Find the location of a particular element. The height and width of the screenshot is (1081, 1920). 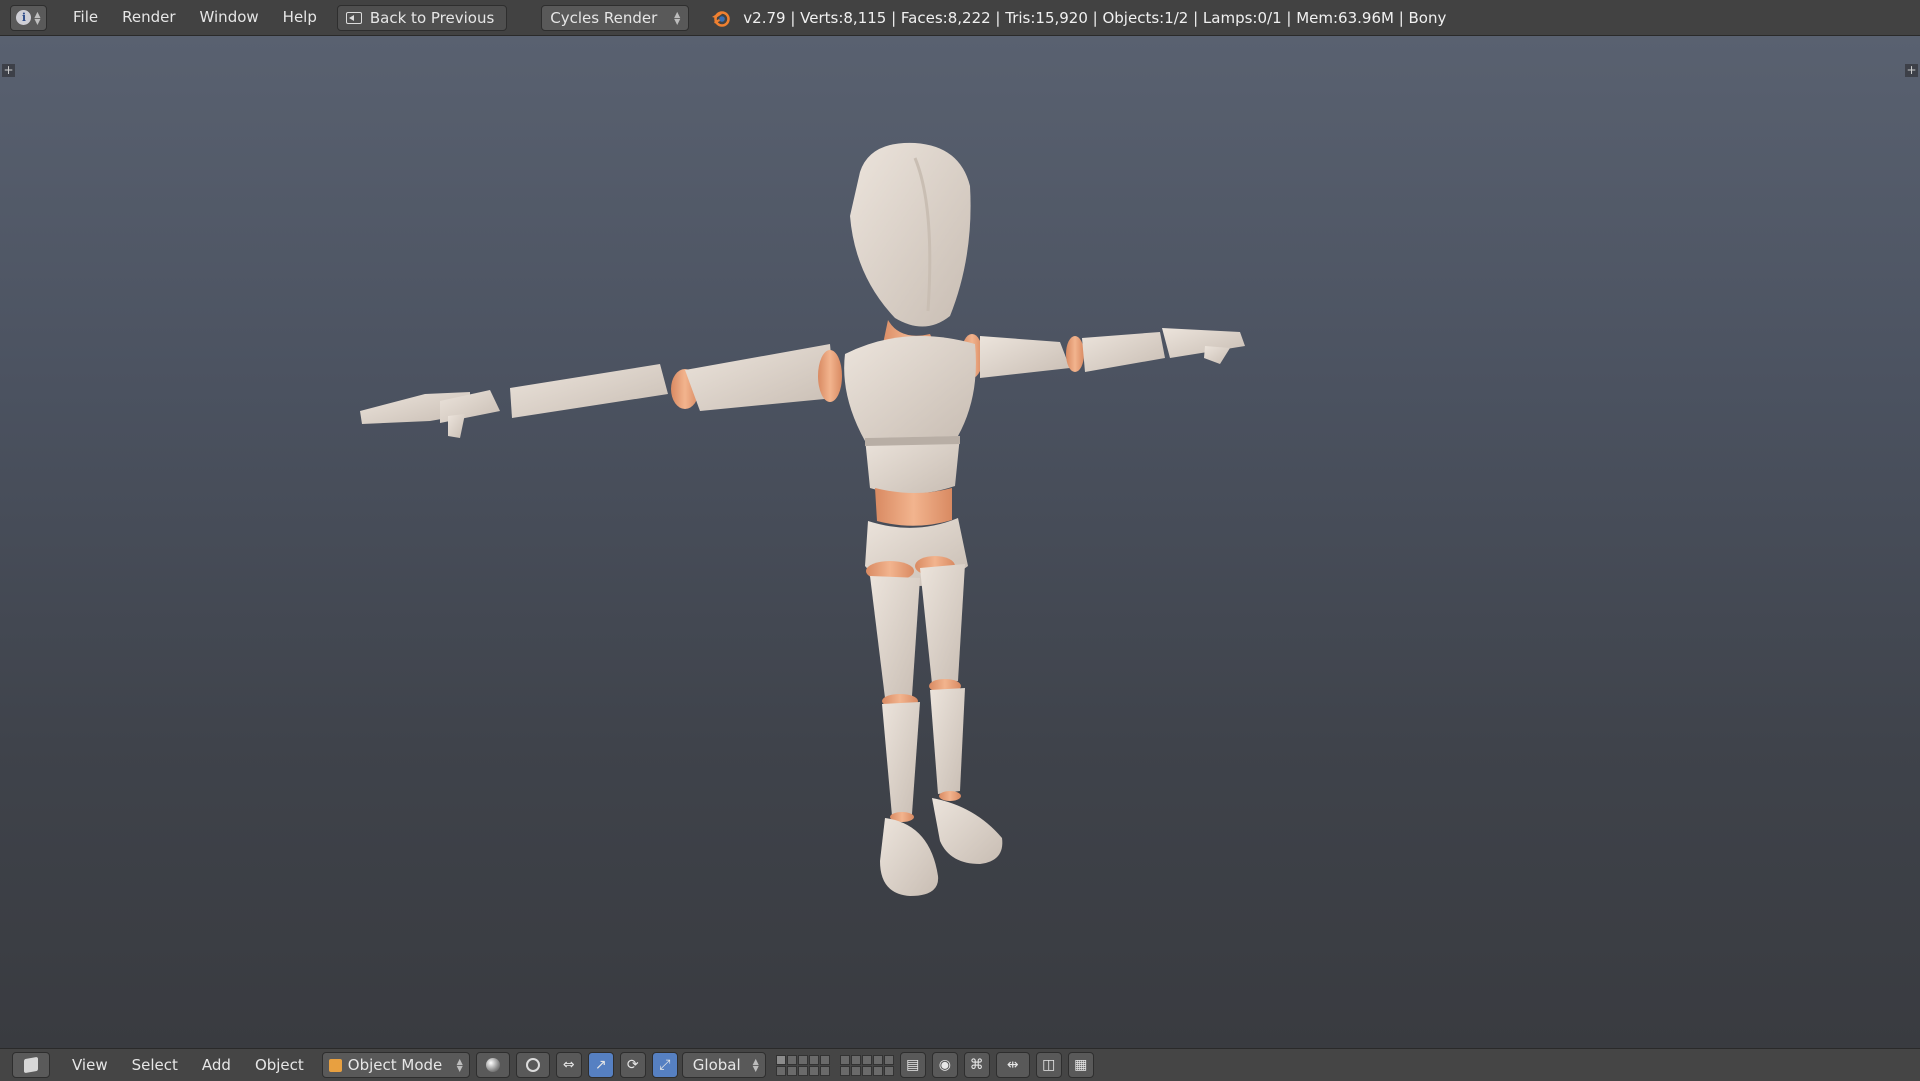

opengl-render-animation-button: ▦ is located at coordinates (1080, 1065).